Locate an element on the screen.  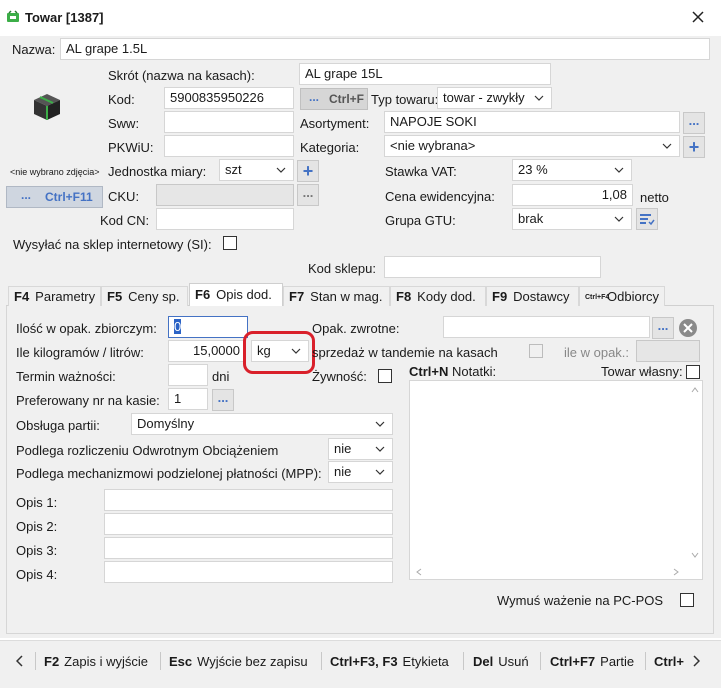
jm-label: Jednostka miary: is located at coordinates (157, 171).